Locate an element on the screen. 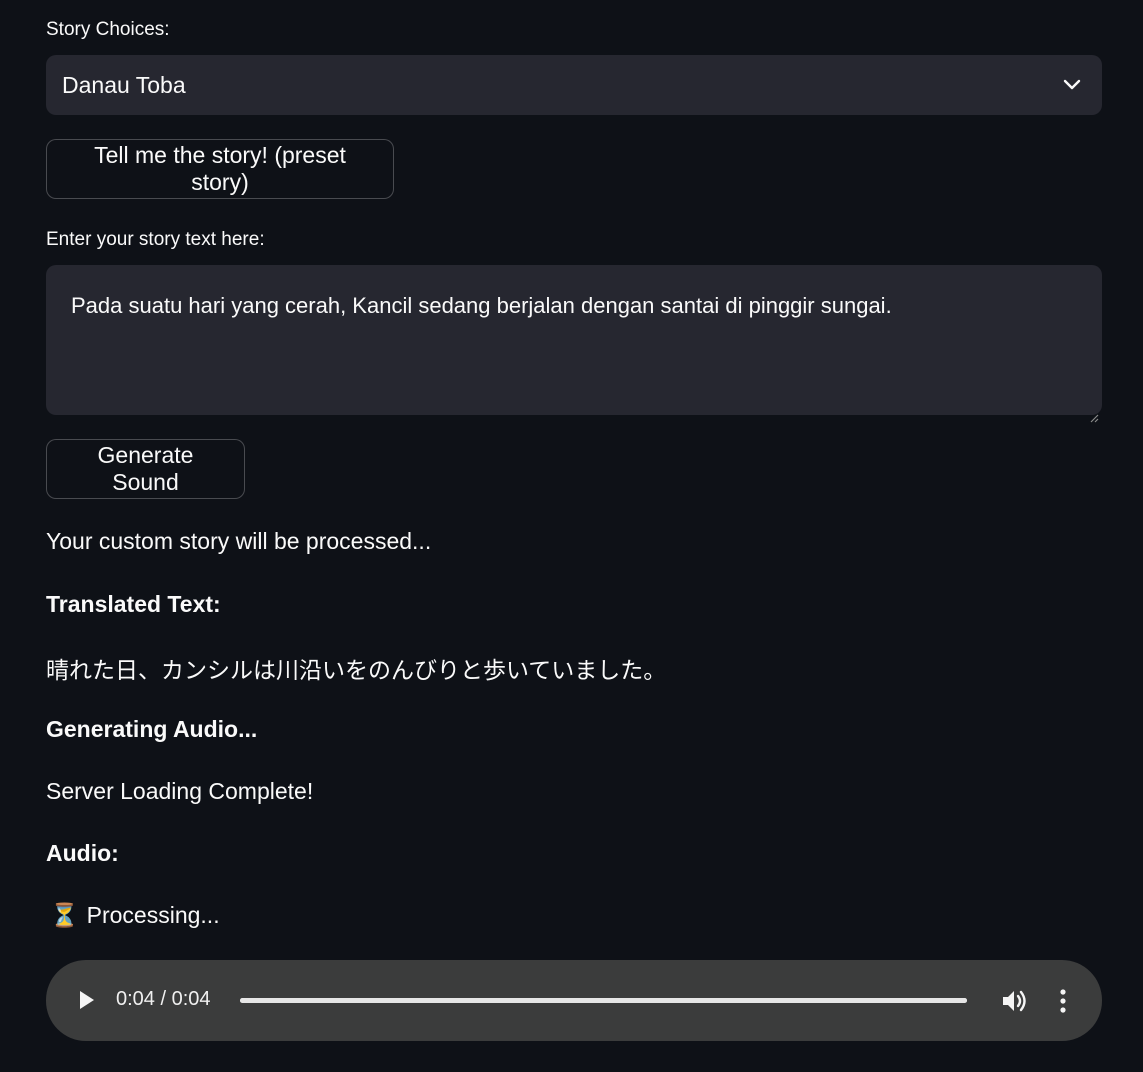 Image resolution: width=1143 pixels, height=1072 pixels. hourglass-icon: ⏳ is located at coordinates (64, 915).